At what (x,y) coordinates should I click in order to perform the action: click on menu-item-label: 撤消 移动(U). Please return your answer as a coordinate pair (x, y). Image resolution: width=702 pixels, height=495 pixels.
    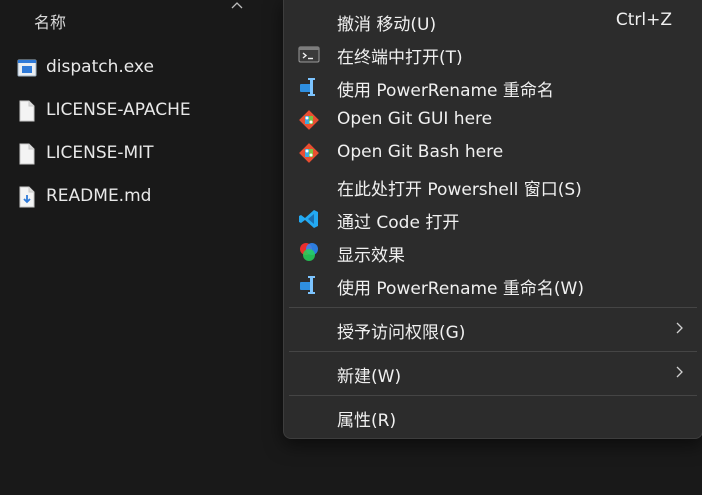
    Looking at the image, I should click on (387, 25).